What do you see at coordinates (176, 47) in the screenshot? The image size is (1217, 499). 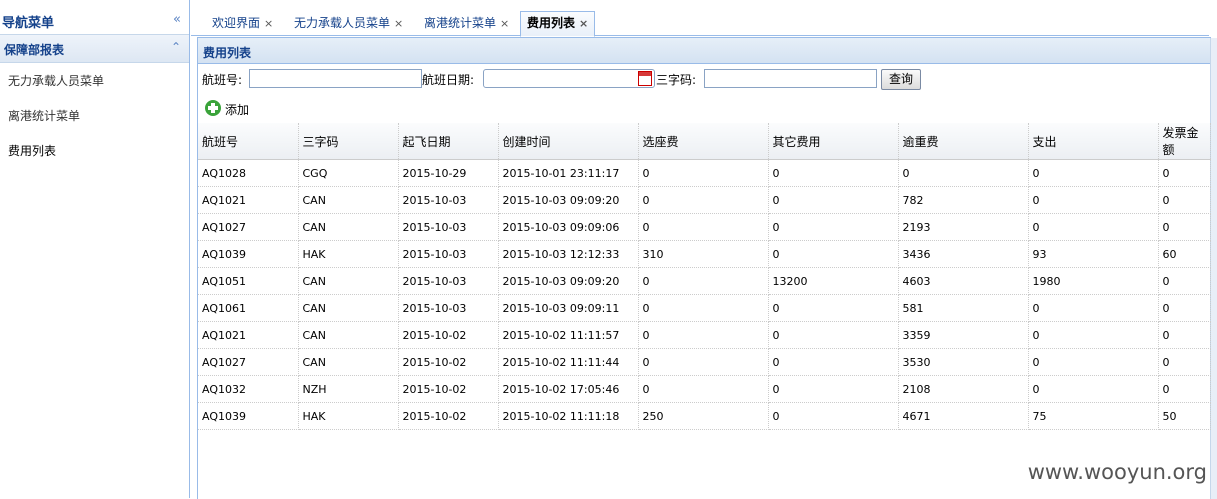 I see `chevron-up-icon: ⌃` at bounding box center [176, 47].